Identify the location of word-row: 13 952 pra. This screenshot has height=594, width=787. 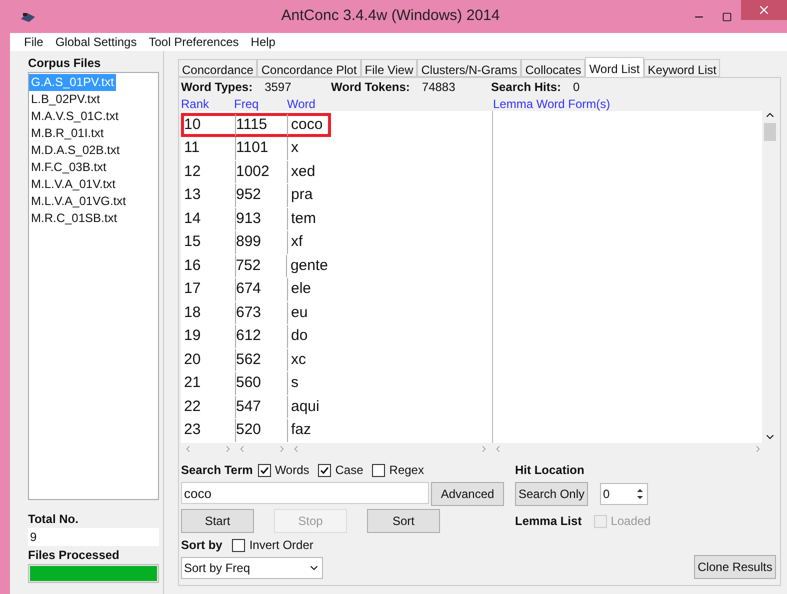
(256, 195).